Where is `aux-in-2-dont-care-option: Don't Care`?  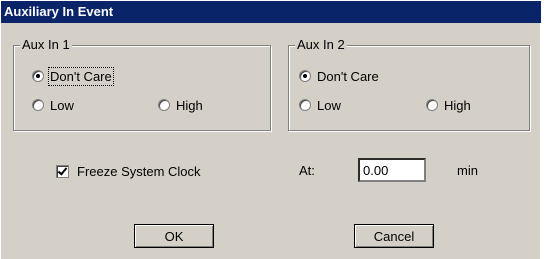 aux-in-2-dont-care-option: Don't Care is located at coordinates (339, 76).